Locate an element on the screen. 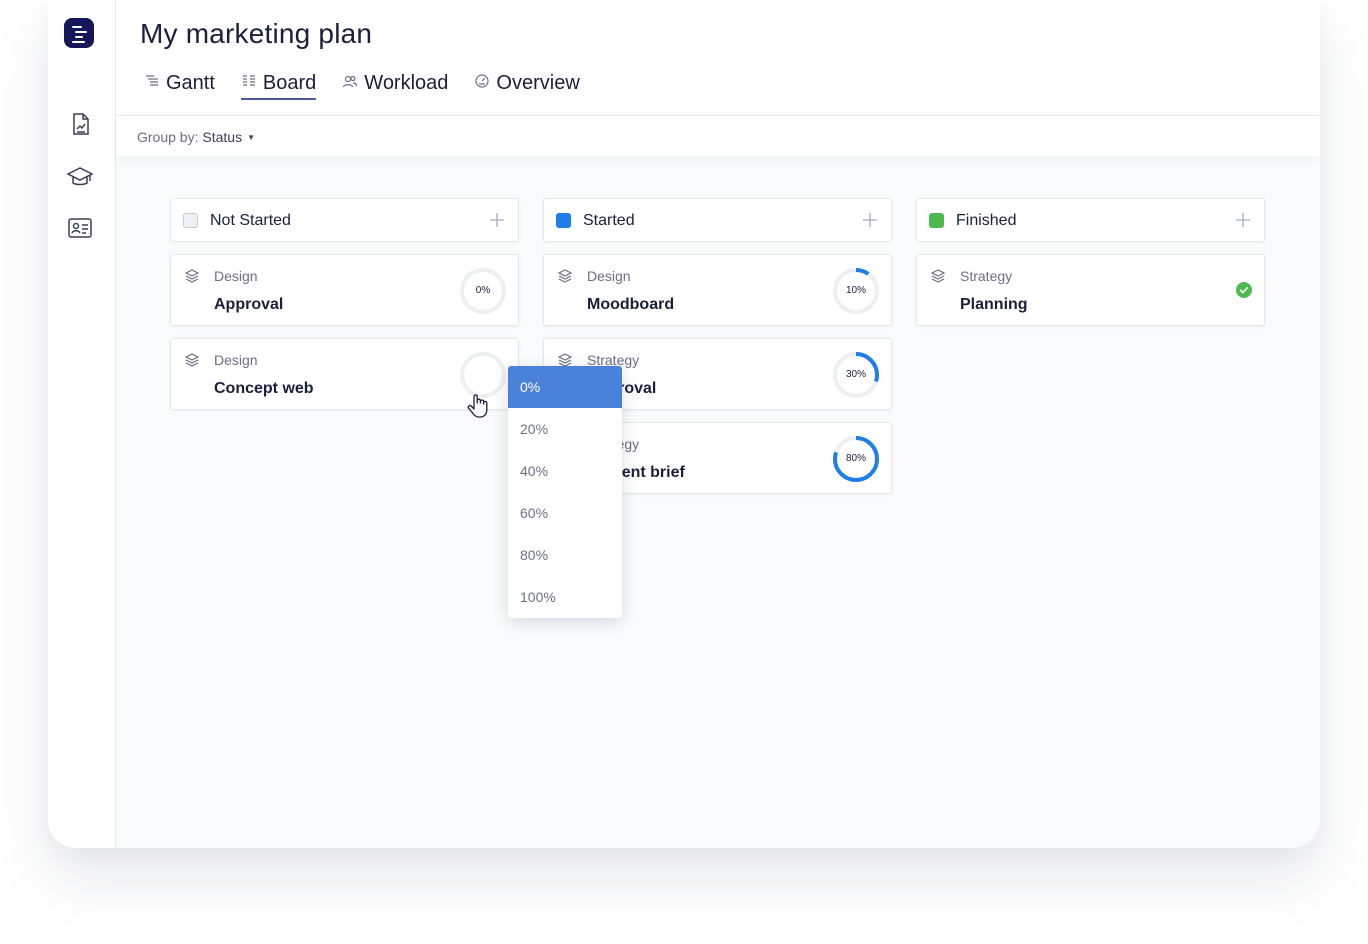 The height and width of the screenshot is (944, 1368). progress-option-60: 60% is located at coordinates (565, 513).